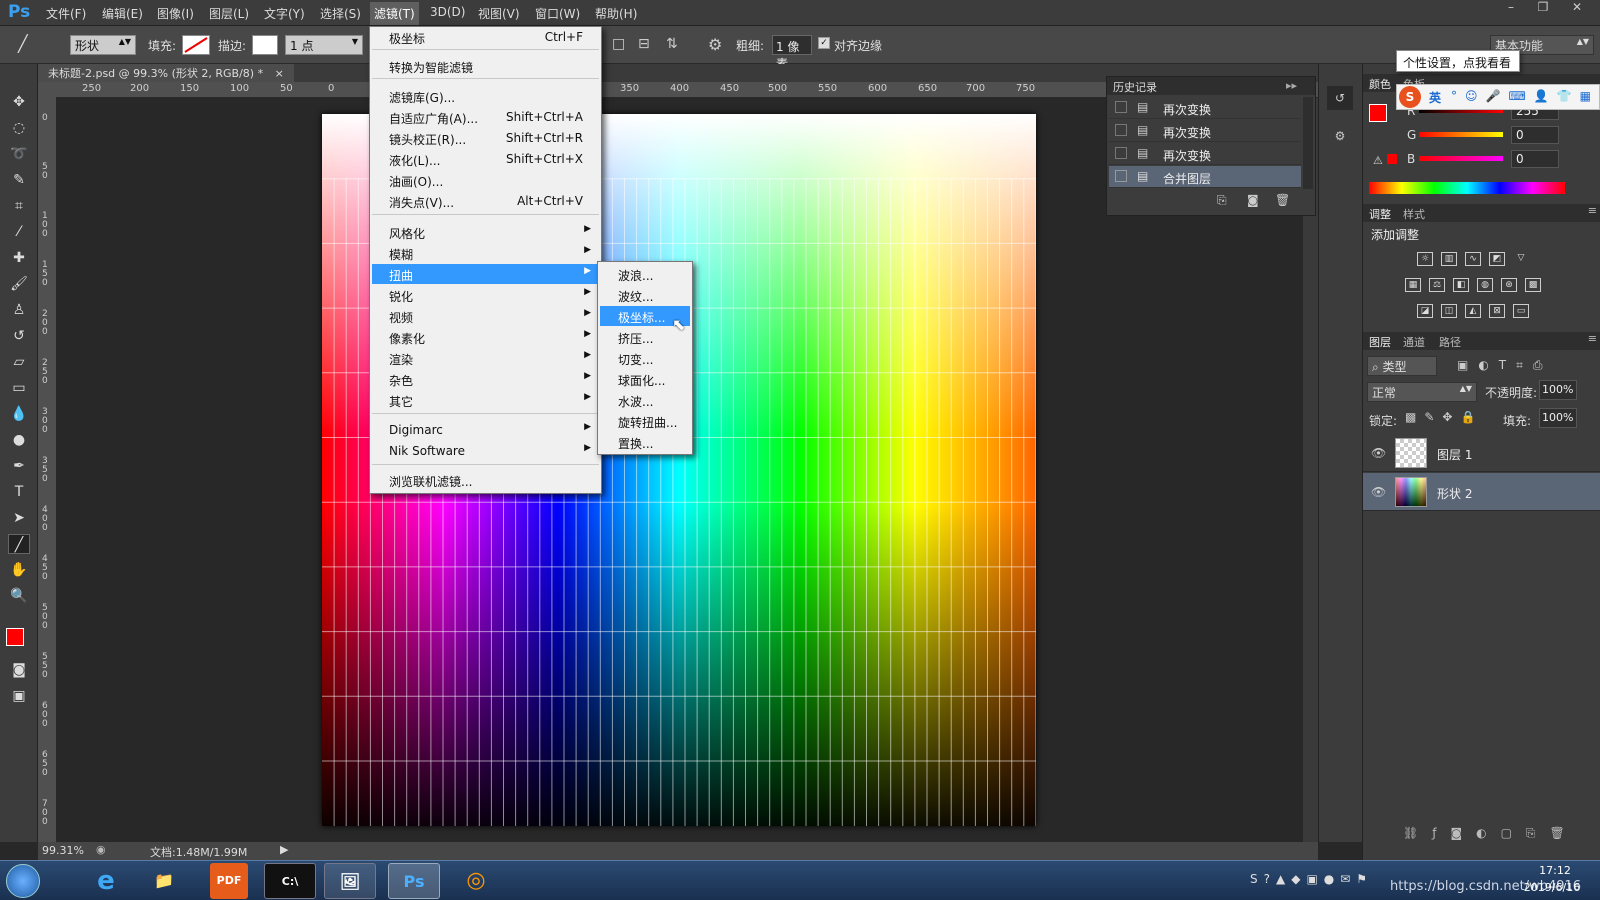 This screenshot has width=1600, height=900. What do you see at coordinates (284, 849) in the screenshot?
I see `status-arrow-icon: ▶` at bounding box center [284, 849].